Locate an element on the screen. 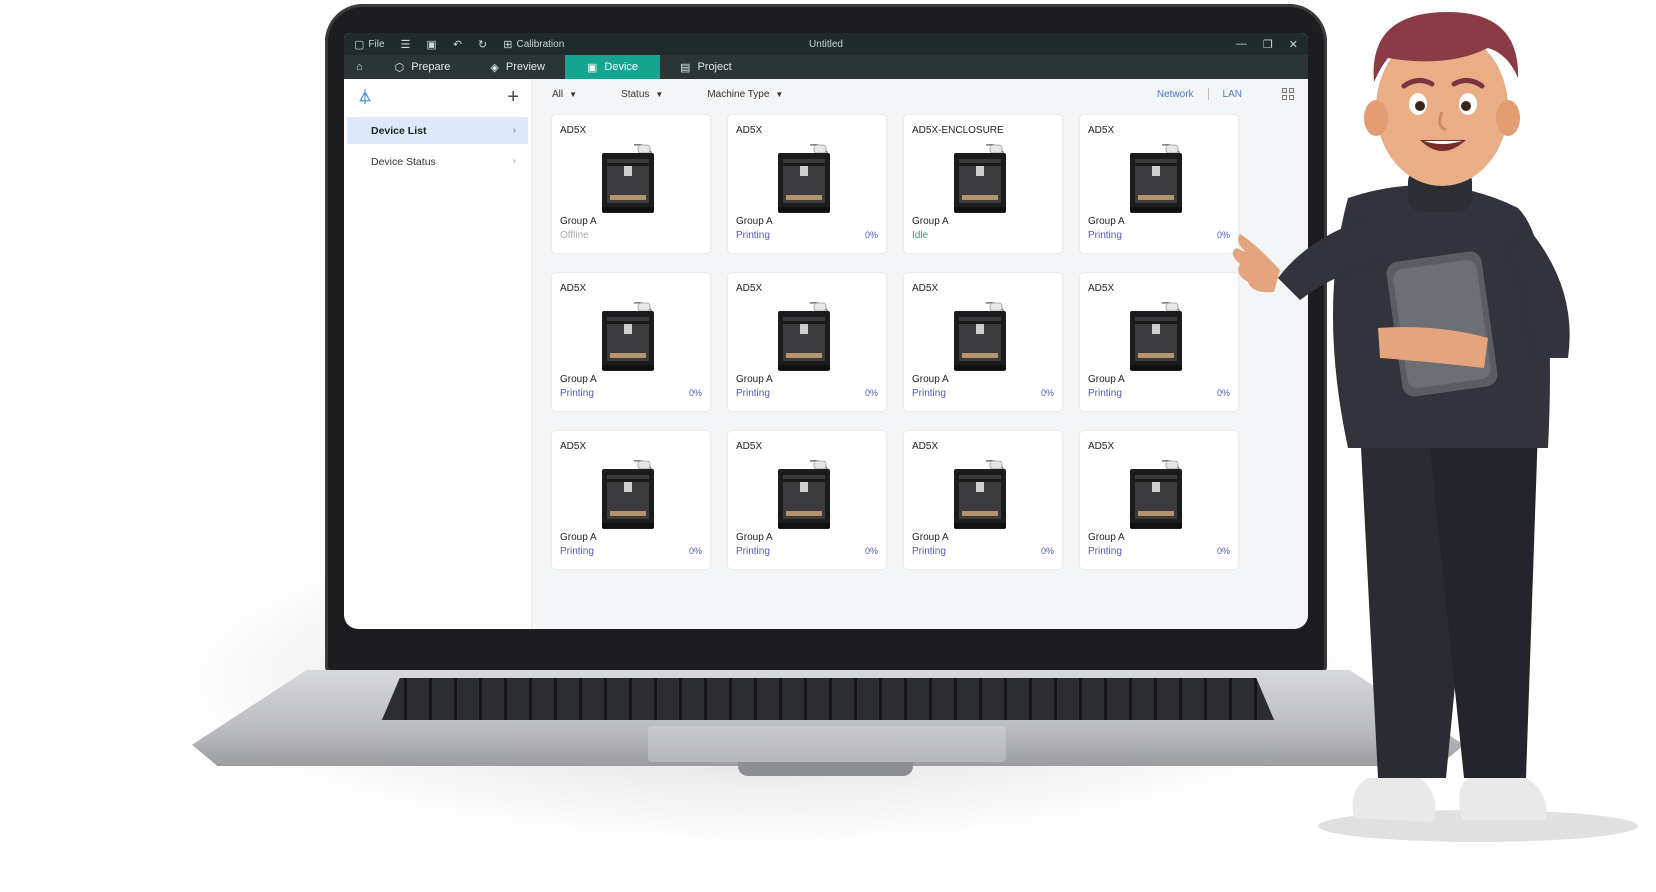  project-icon: ▤ is located at coordinates (685, 67).